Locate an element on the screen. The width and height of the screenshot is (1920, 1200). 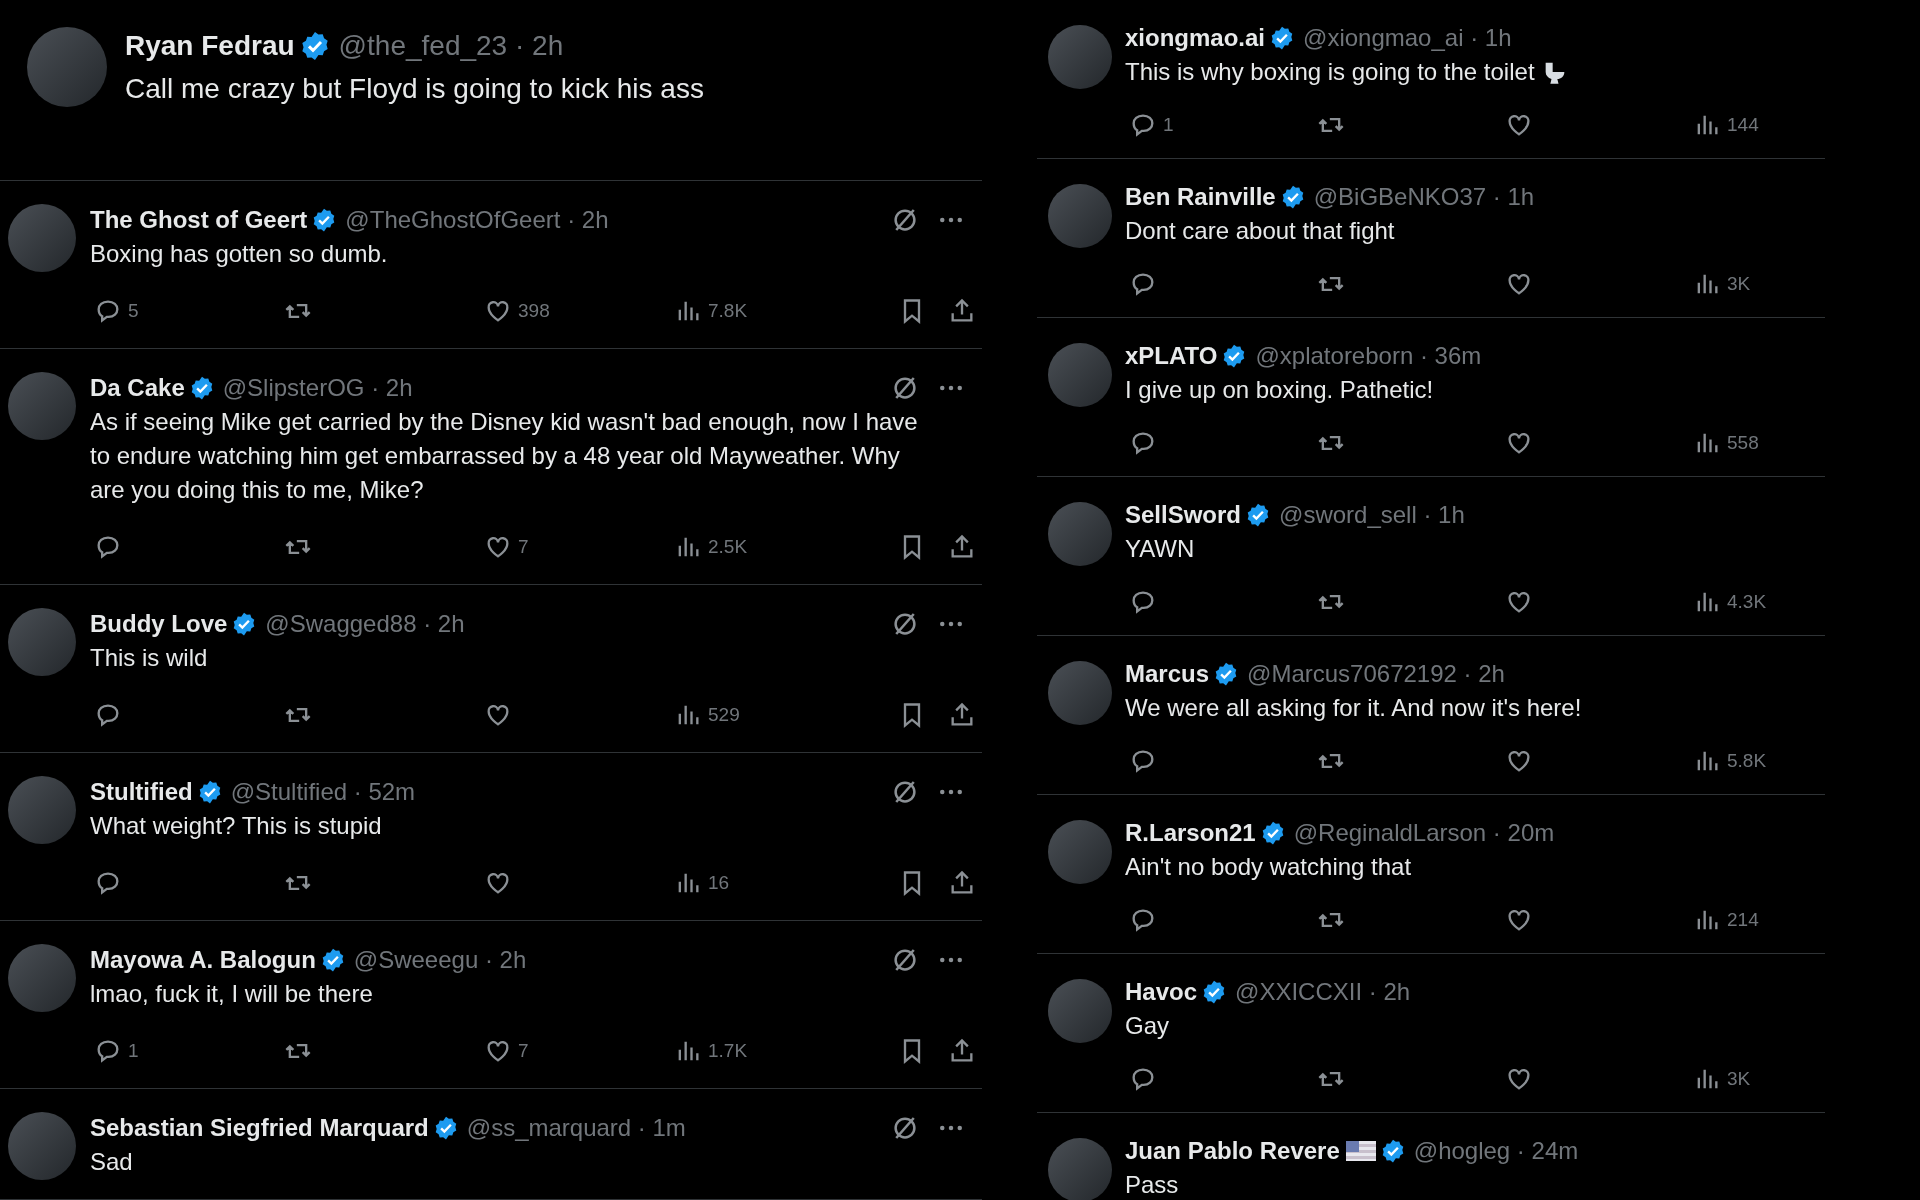
reply-text: Boxing has gotten so dumb. is located at coordinates (239, 254).